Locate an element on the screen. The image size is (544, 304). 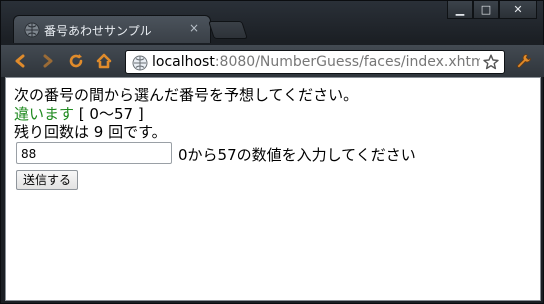
minimize-button: ▁ is located at coordinates (460, 10).